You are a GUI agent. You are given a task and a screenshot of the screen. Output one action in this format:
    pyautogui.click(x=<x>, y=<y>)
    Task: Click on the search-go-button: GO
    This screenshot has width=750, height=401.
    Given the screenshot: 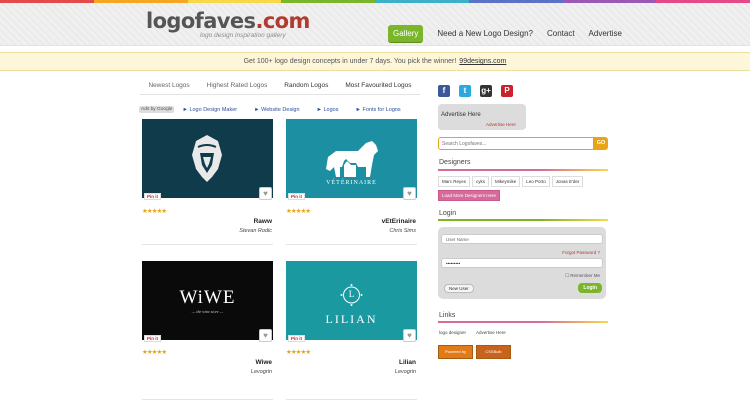 What is the action you would take?
    pyautogui.click(x=601, y=143)
    